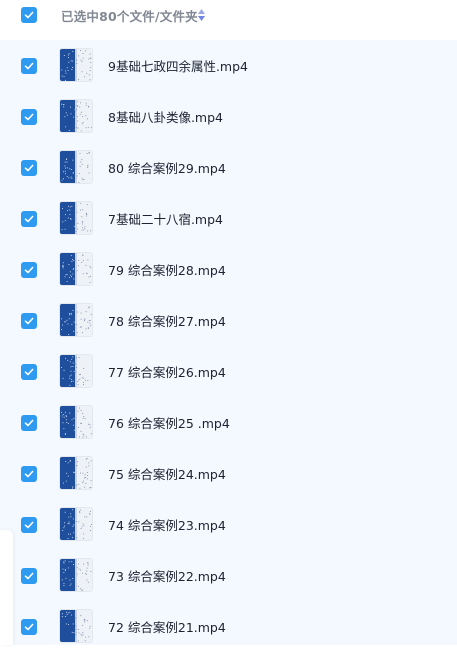 This screenshot has height=652, width=457. Describe the element at coordinates (129, 16) in the screenshot. I see `selection-count-label: 已选中80个文件/文件夹` at that location.